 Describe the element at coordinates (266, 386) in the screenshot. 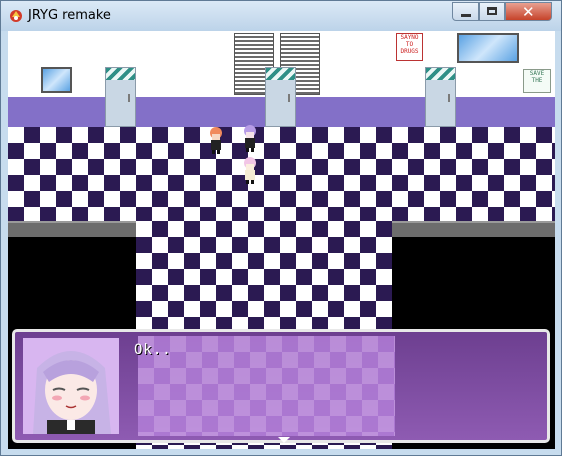

I see `dialog-background-pattern` at that location.